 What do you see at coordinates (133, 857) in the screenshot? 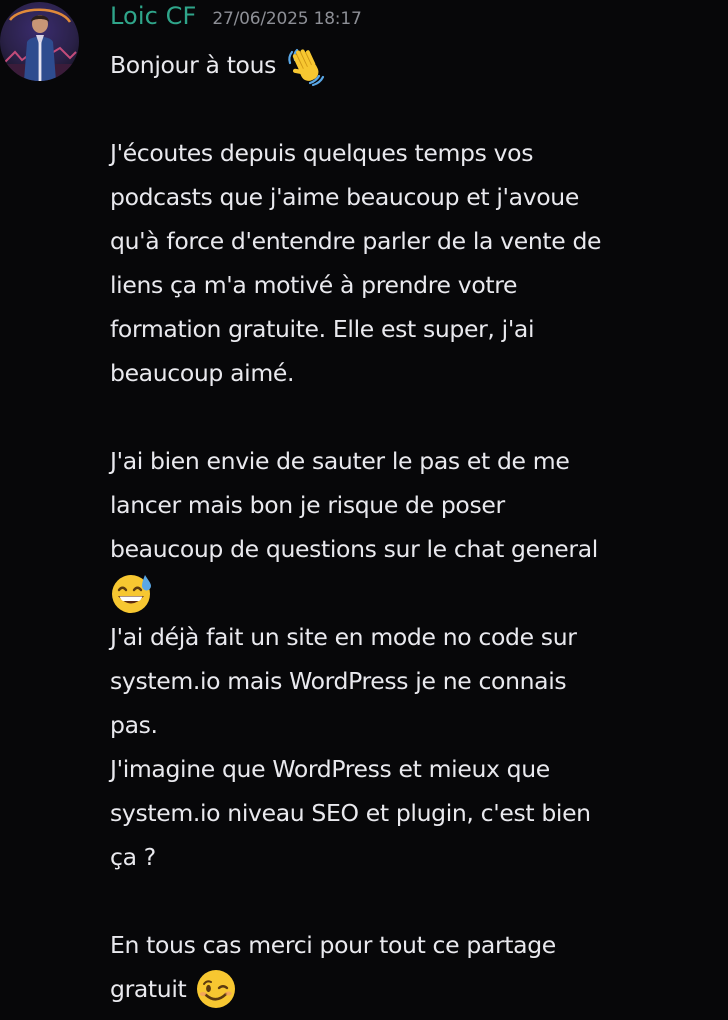
I see `message-text: ça ?` at bounding box center [133, 857].